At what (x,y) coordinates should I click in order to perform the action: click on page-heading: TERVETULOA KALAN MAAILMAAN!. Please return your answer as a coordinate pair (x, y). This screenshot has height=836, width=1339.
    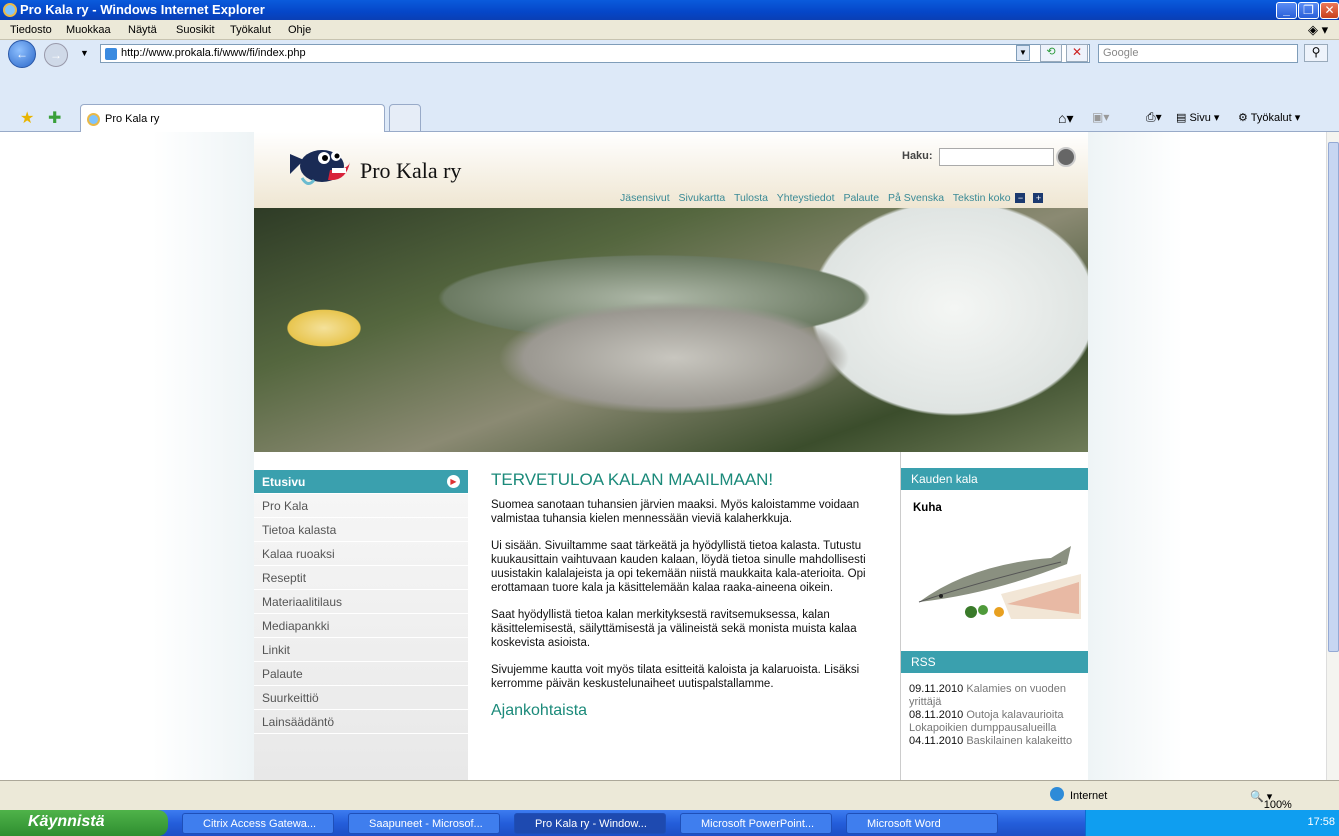
    Looking at the image, I should click on (632, 479).